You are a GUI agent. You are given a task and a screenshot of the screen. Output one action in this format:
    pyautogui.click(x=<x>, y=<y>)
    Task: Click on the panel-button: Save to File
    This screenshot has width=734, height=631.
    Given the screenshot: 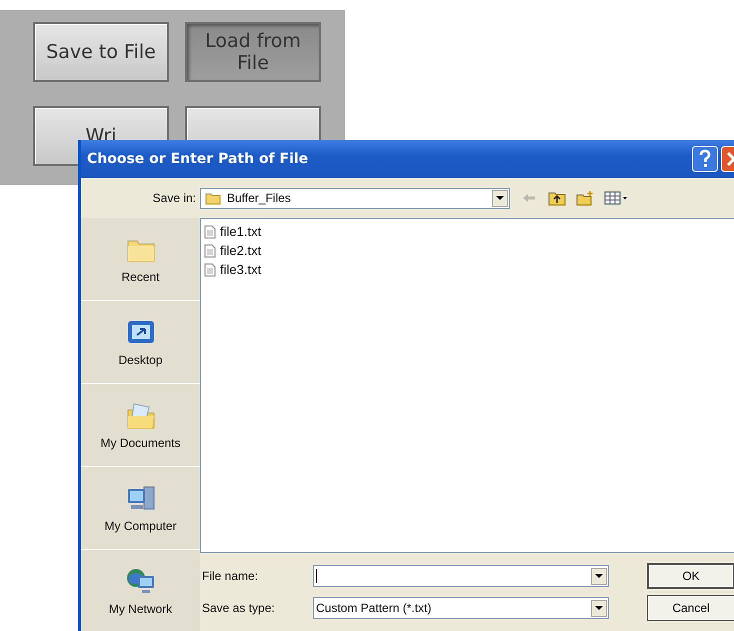 What is the action you would take?
    pyautogui.click(x=101, y=52)
    